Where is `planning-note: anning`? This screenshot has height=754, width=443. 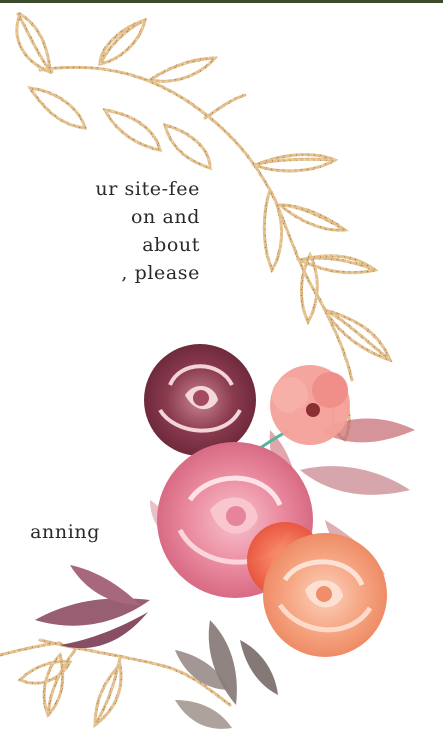
planning-note: anning is located at coordinates (65, 532).